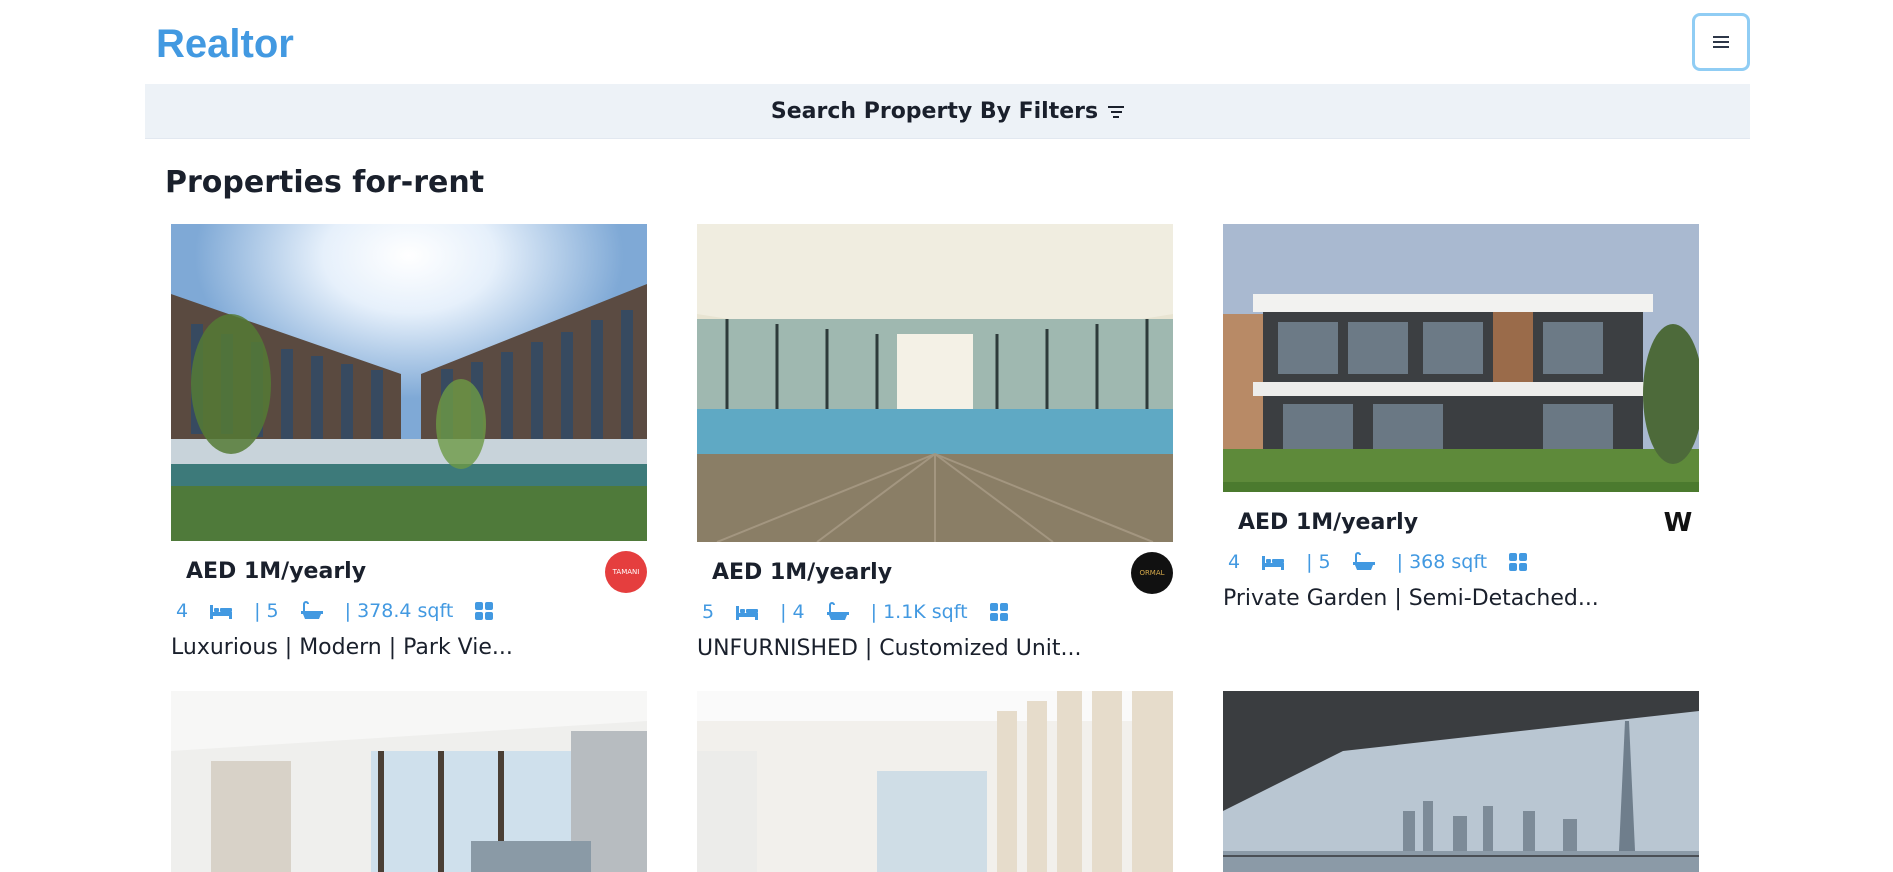 The height and width of the screenshot is (872, 1893). I want to click on search-filters-toggle: Search Property By Filters, so click(947, 111).